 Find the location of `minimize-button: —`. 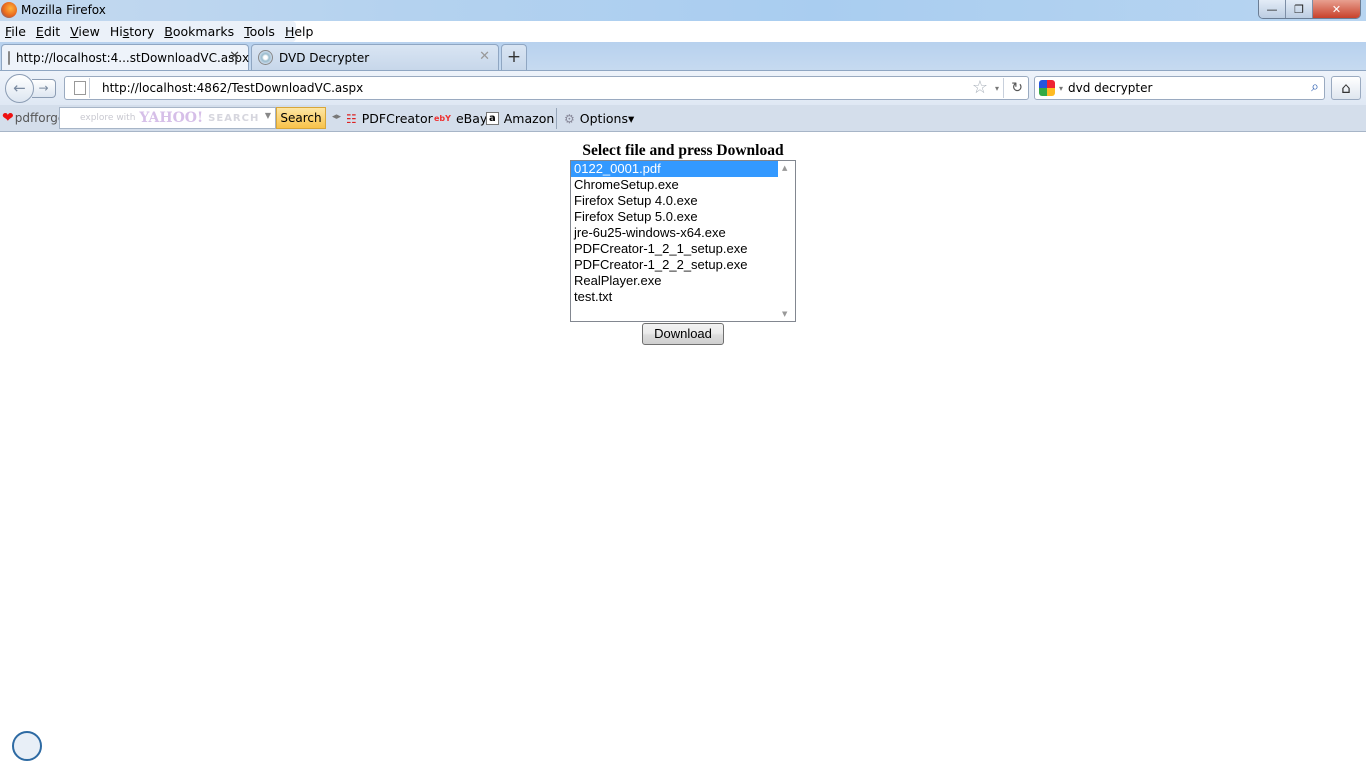

minimize-button: — is located at coordinates (1272, 9).